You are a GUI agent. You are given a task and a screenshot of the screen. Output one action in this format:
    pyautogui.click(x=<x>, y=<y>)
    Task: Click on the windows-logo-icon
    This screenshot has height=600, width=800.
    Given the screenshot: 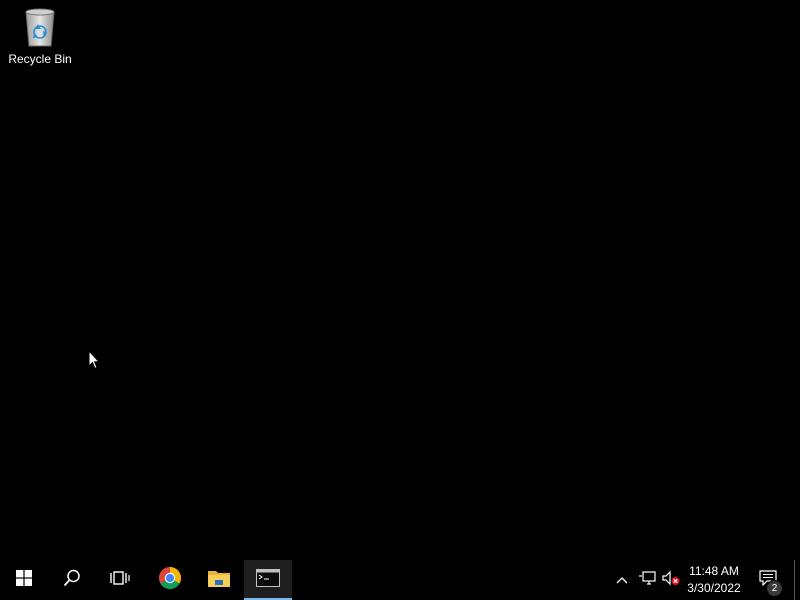 What is the action you would take?
    pyautogui.click(x=24, y=580)
    